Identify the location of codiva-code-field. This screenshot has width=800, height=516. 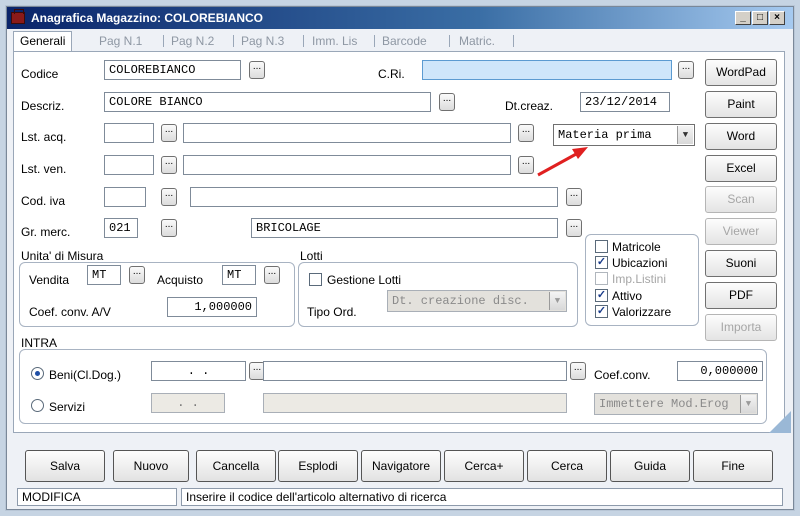
(125, 197).